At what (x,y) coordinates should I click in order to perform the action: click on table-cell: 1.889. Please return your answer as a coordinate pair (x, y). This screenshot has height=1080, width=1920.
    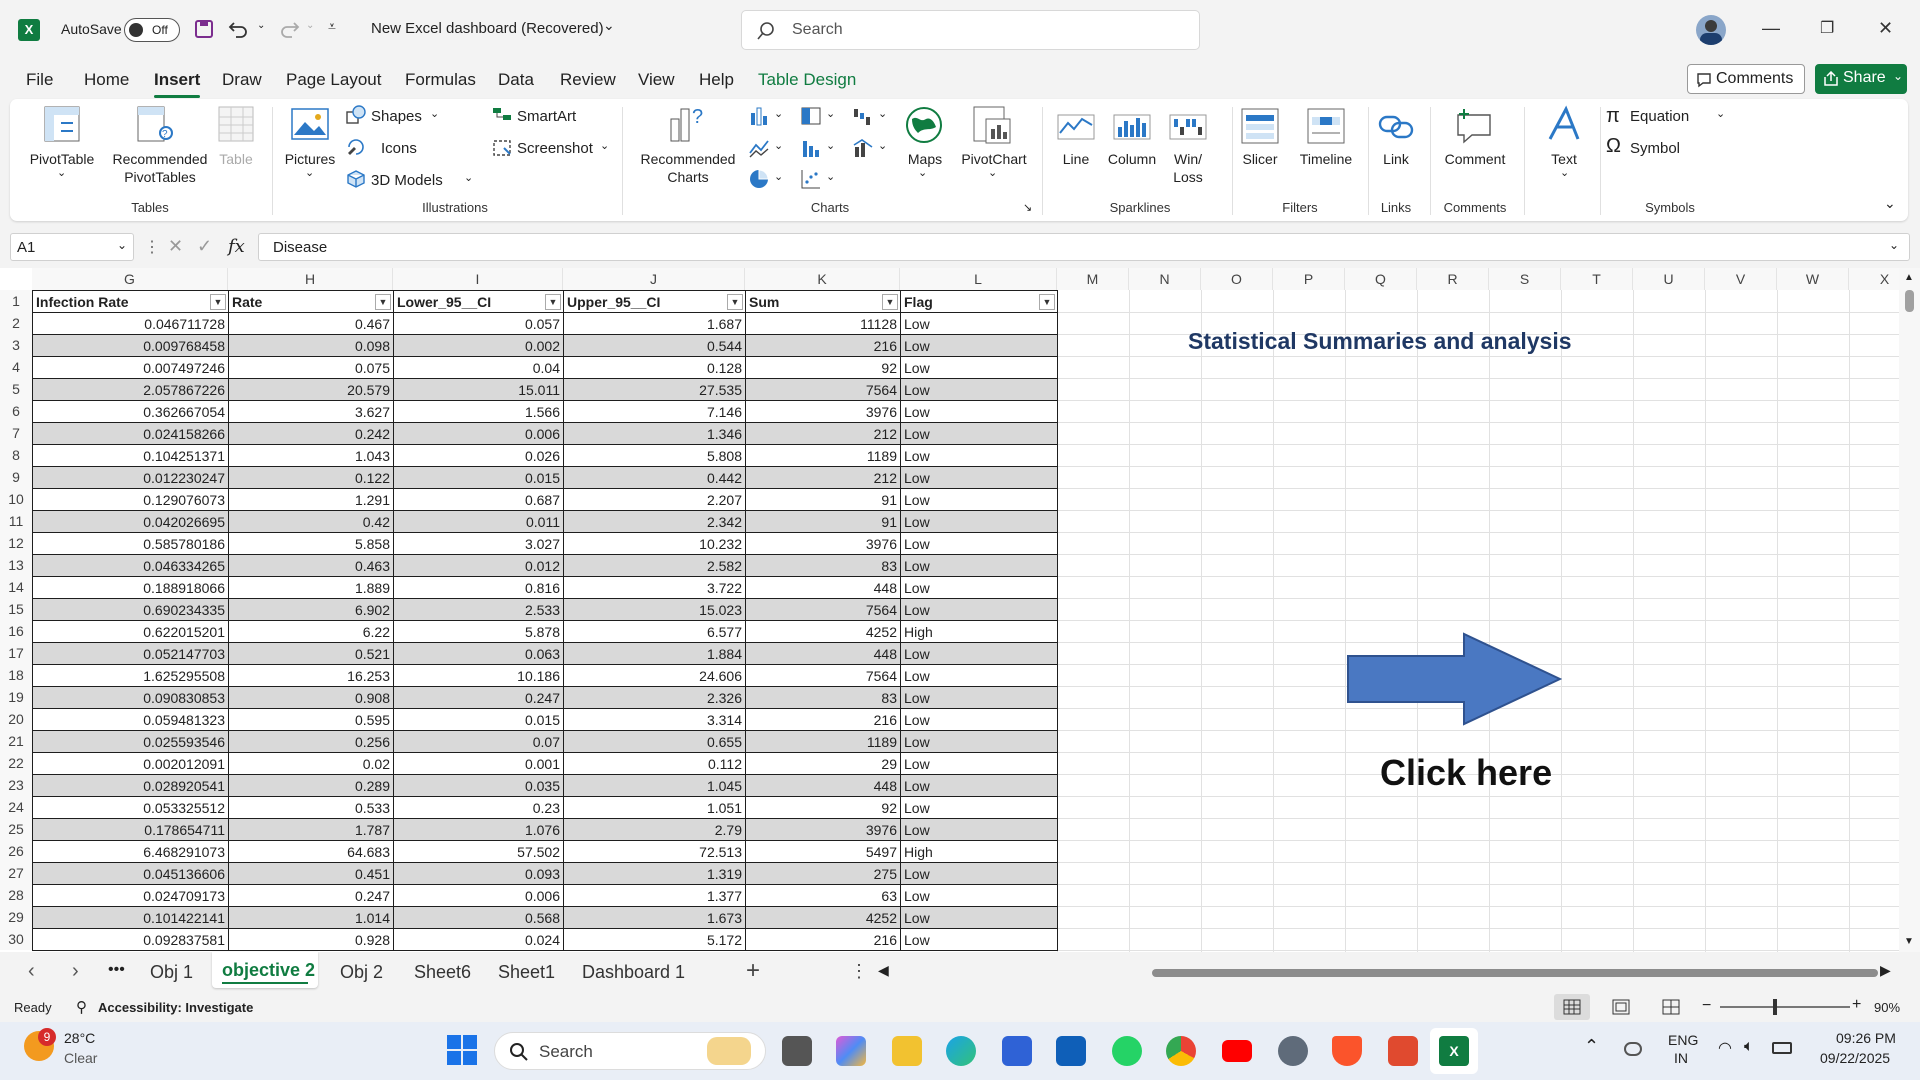
    Looking at the image, I should click on (311, 587).